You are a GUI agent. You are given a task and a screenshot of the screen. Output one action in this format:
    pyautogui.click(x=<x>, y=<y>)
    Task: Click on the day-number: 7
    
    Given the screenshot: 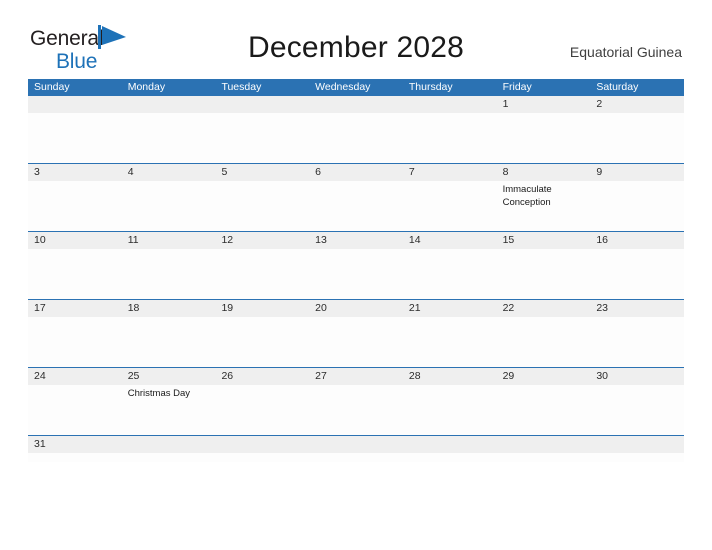 What is the action you would take?
    pyautogui.click(x=411, y=172)
    